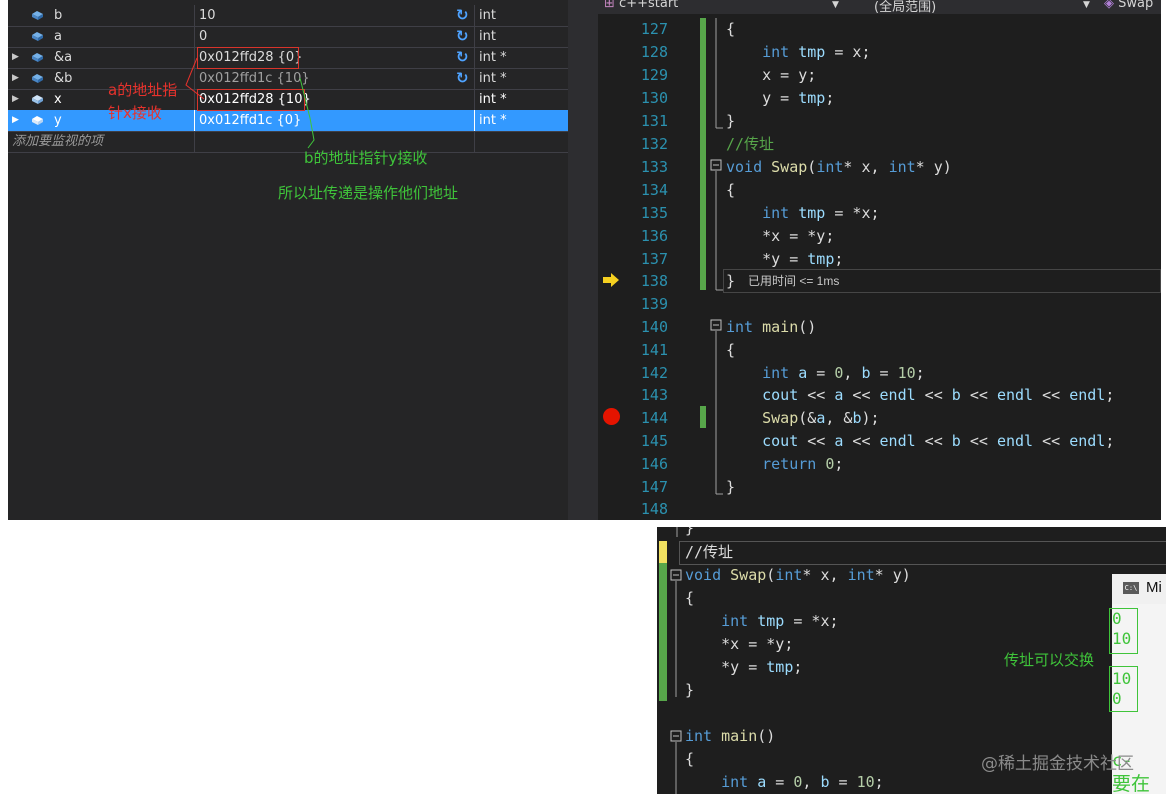 Image resolution: width=1166 pixels, height=794 pixels. I want to click on code-line: 129 x = y;, so click(728, 75).